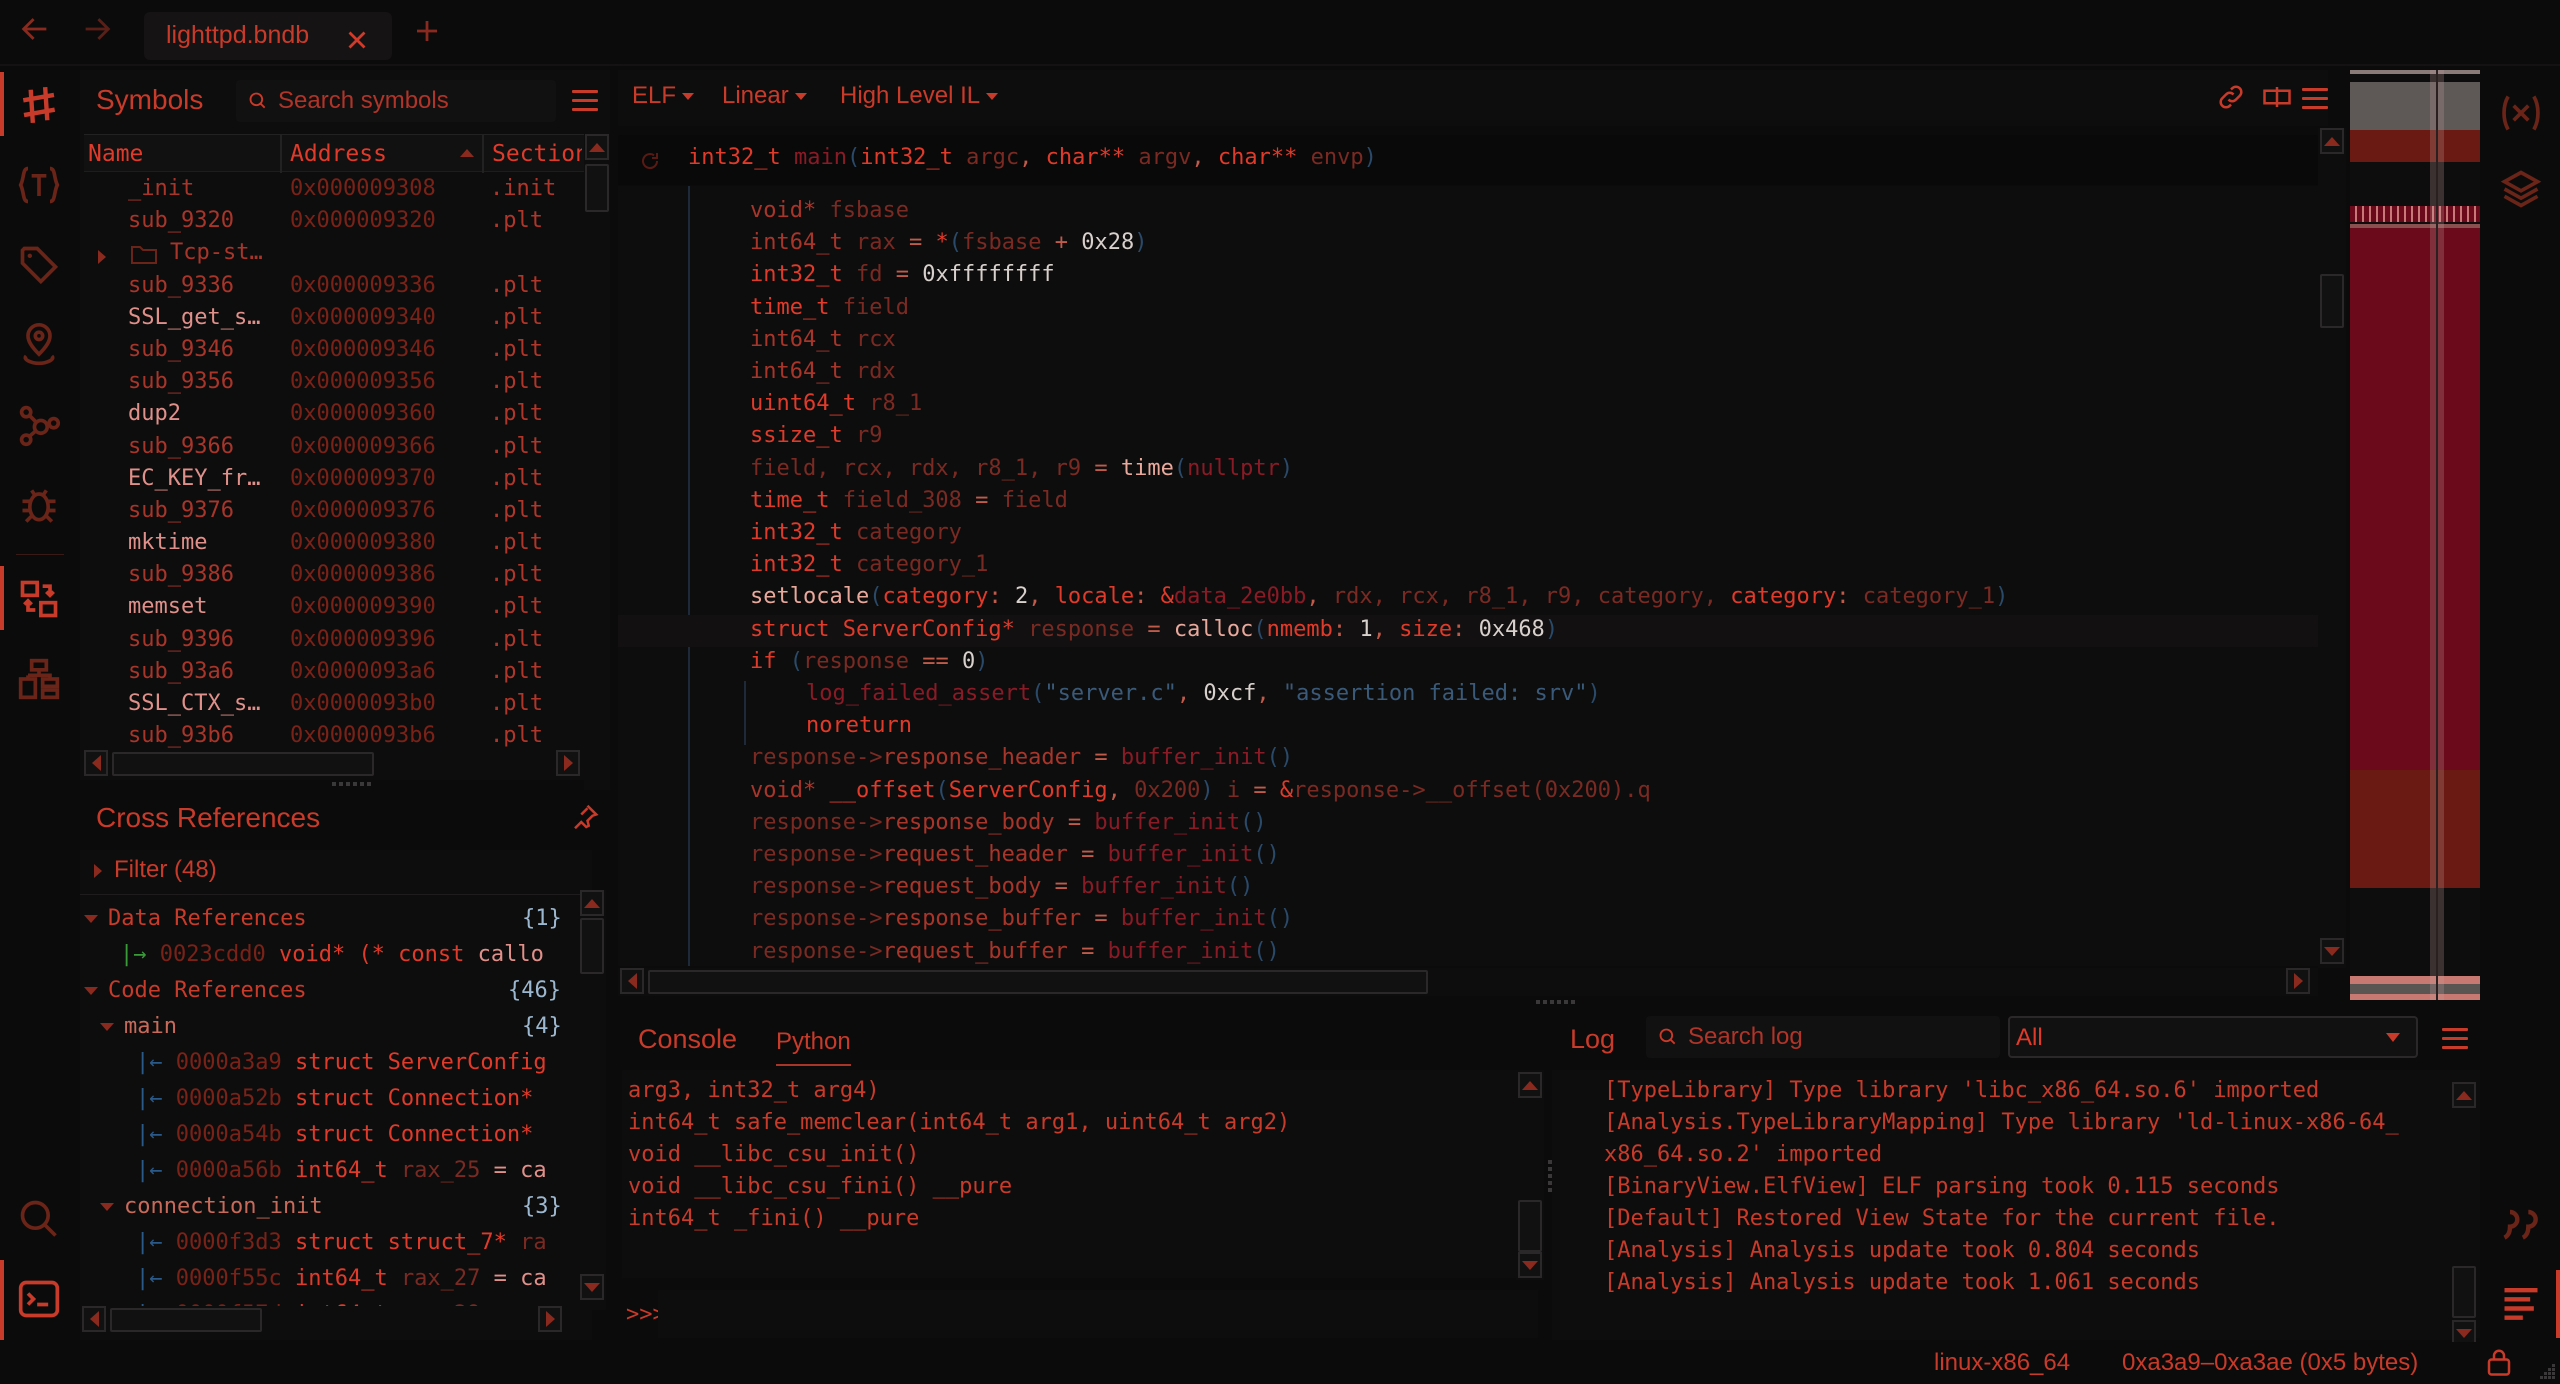 The width and height of the screenshot is (2560, 1384). Describe the element at coordinates (334, 575) in the screenshot. I see `symbol-row: sub_9386 0x000009386 .plt` at that location.